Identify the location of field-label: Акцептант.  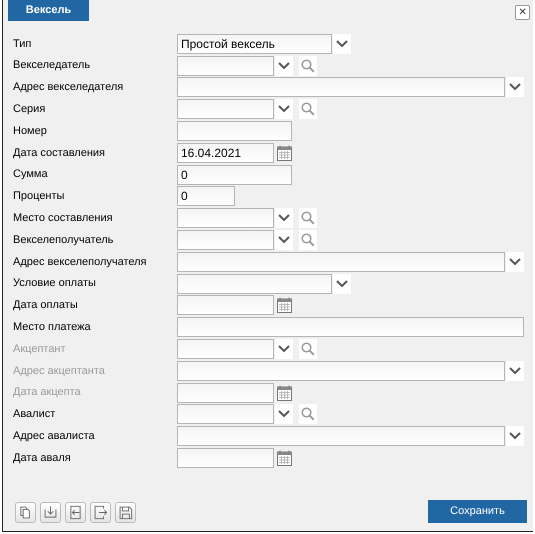
(40, 349).